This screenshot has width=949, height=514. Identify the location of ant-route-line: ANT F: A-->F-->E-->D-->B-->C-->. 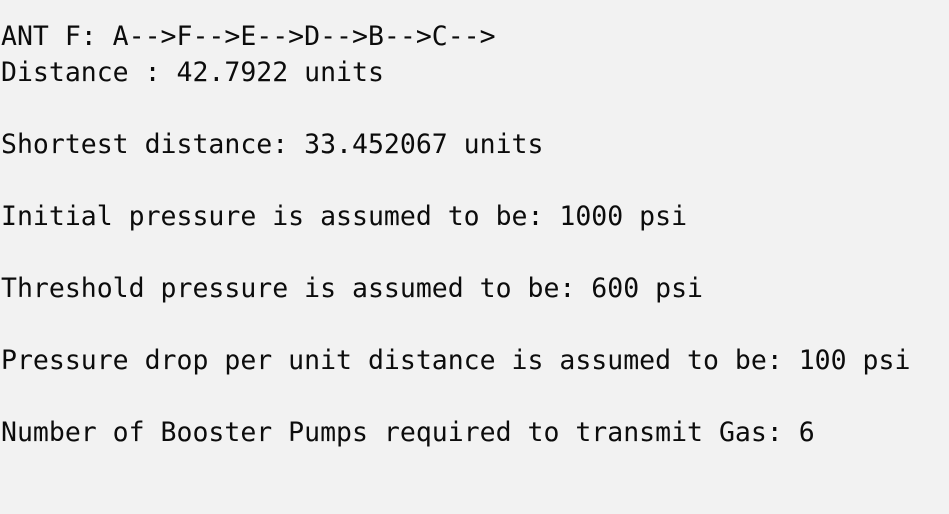
(248, 36).